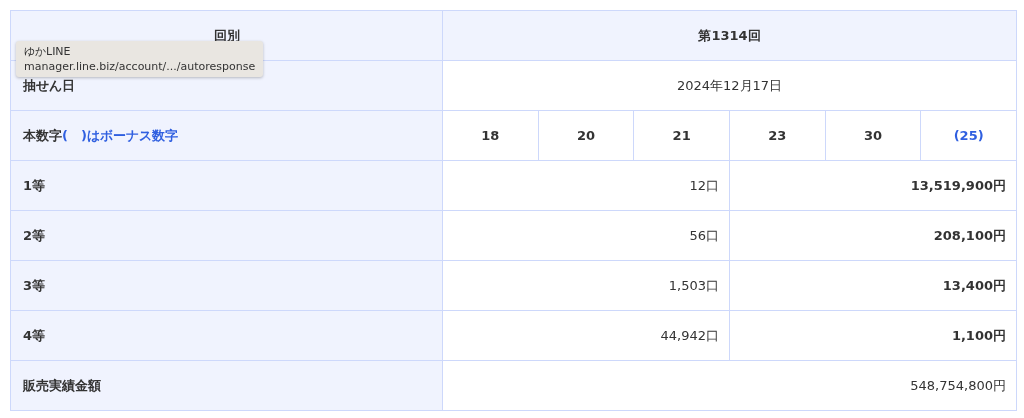  Describe the element at coordinates (586, 185) in the screenshot. I see `table-cell: 12口` at that location.